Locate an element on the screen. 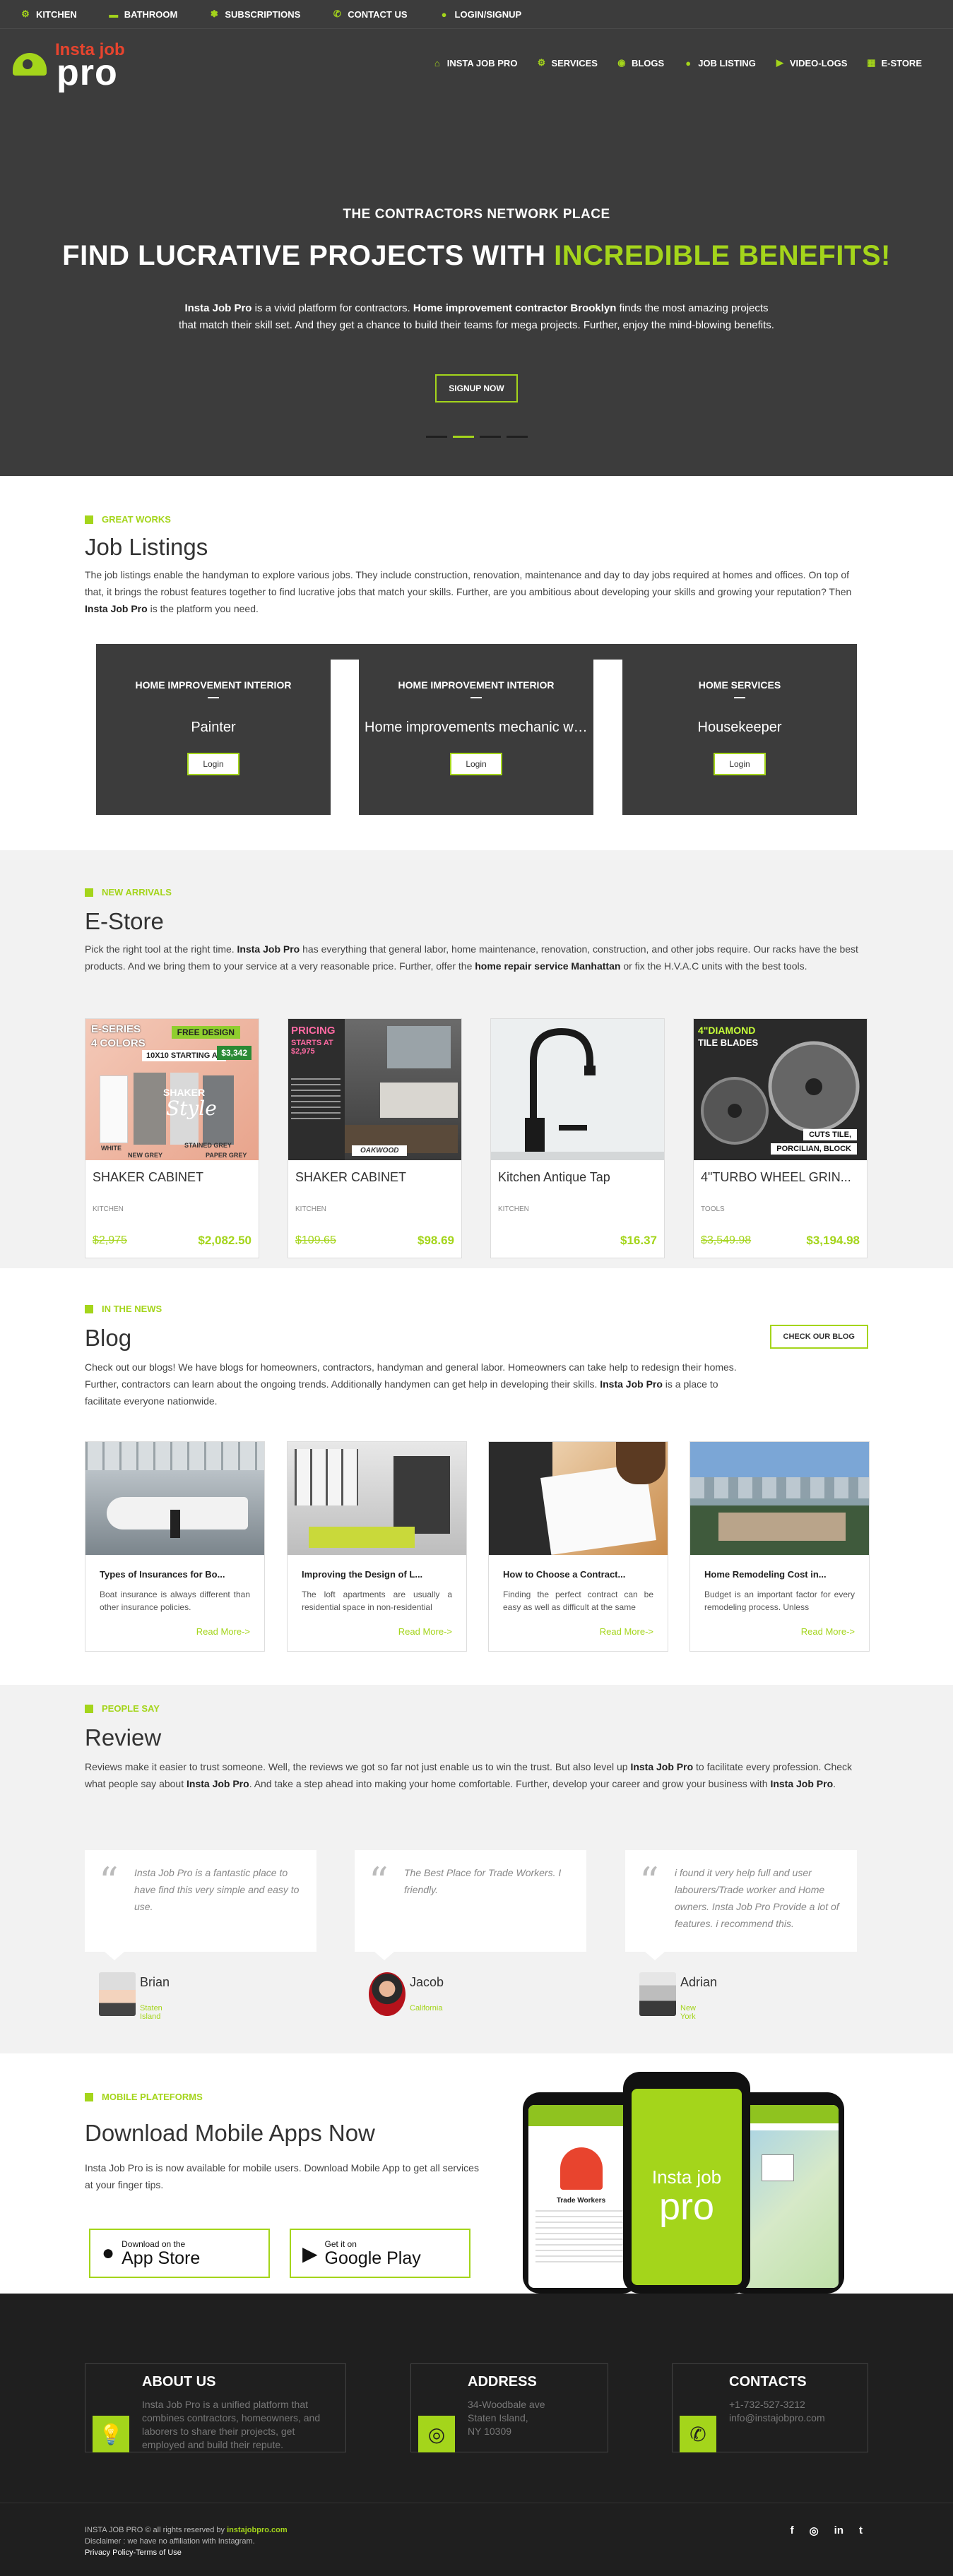  section-eyebrow: GREAT WORKS is located at coordinates (128, 519).